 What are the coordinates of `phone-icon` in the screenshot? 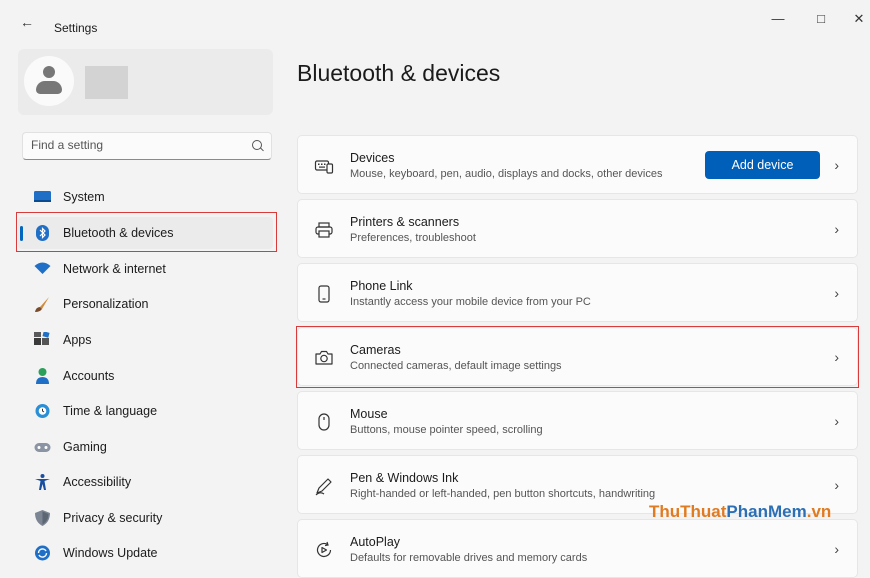 It's located at (324, 294).